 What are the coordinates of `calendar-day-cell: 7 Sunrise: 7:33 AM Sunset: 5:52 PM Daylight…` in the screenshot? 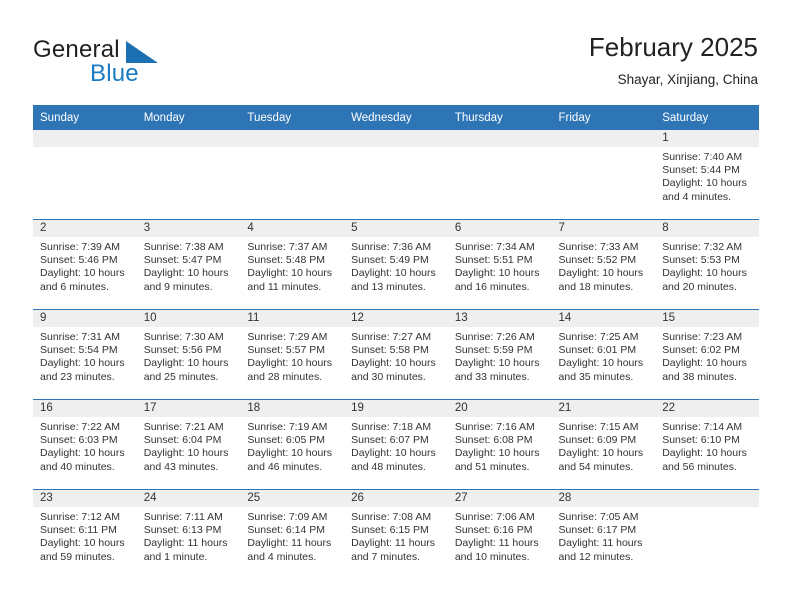 It's located at (603, 264).